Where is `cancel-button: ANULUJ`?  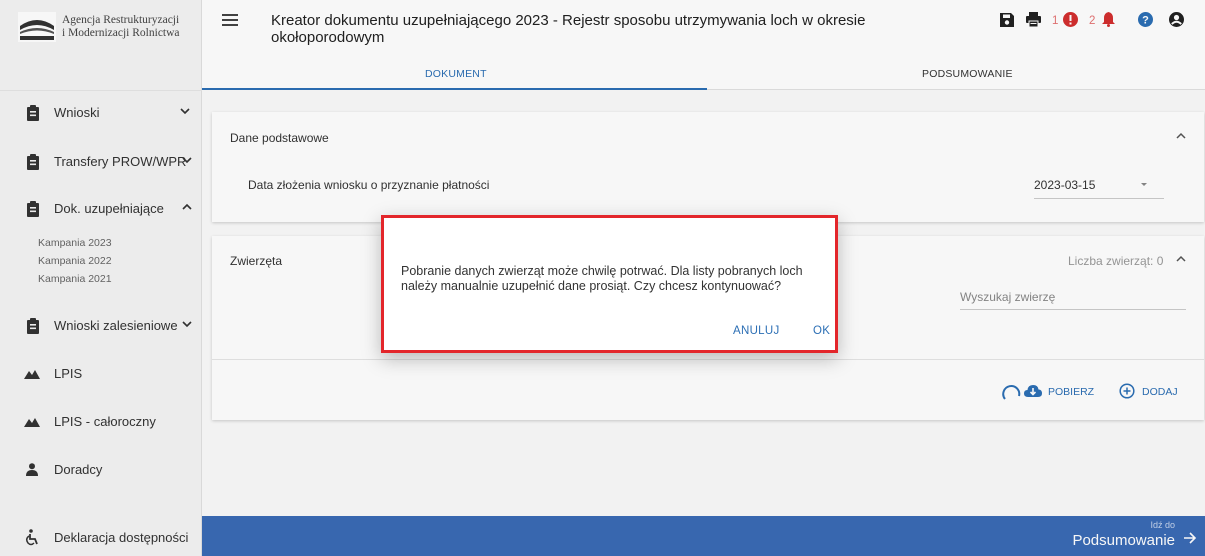 cancel-button: ANULUJ is located at coordinates (756, 331).